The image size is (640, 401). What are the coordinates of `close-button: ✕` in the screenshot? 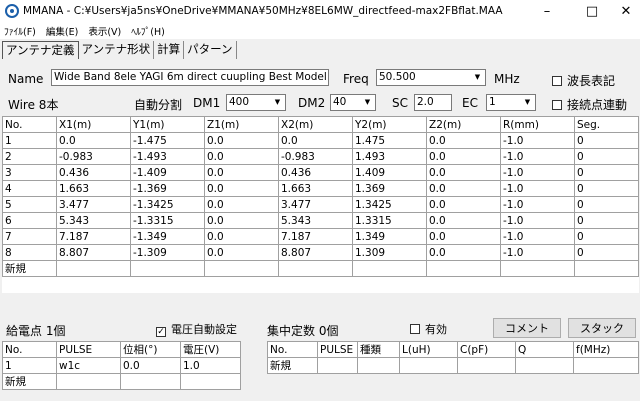 It's located at (626, 11).